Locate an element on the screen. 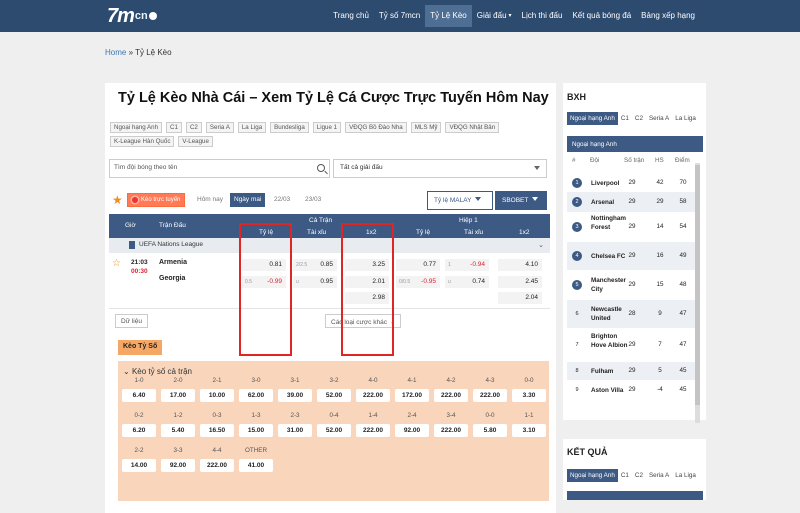 This screenshot has height=513, width=800. site-logo: 7m cn is located at coordinates (132, 16).